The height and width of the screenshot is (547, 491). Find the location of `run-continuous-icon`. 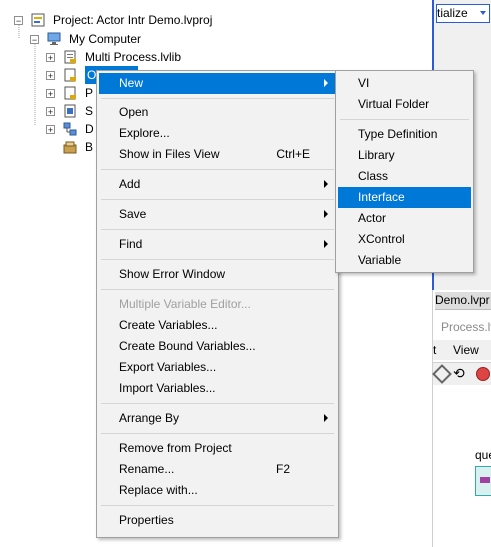

run-continuous-icon is located at coordinates (442, 374).